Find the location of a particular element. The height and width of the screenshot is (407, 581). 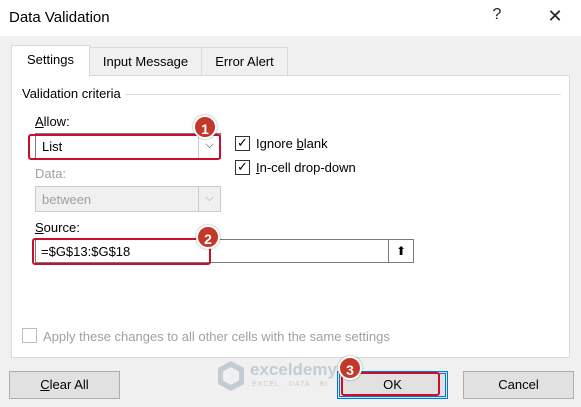

tab-input-message: Input Message is located at coordinates (145, 61).